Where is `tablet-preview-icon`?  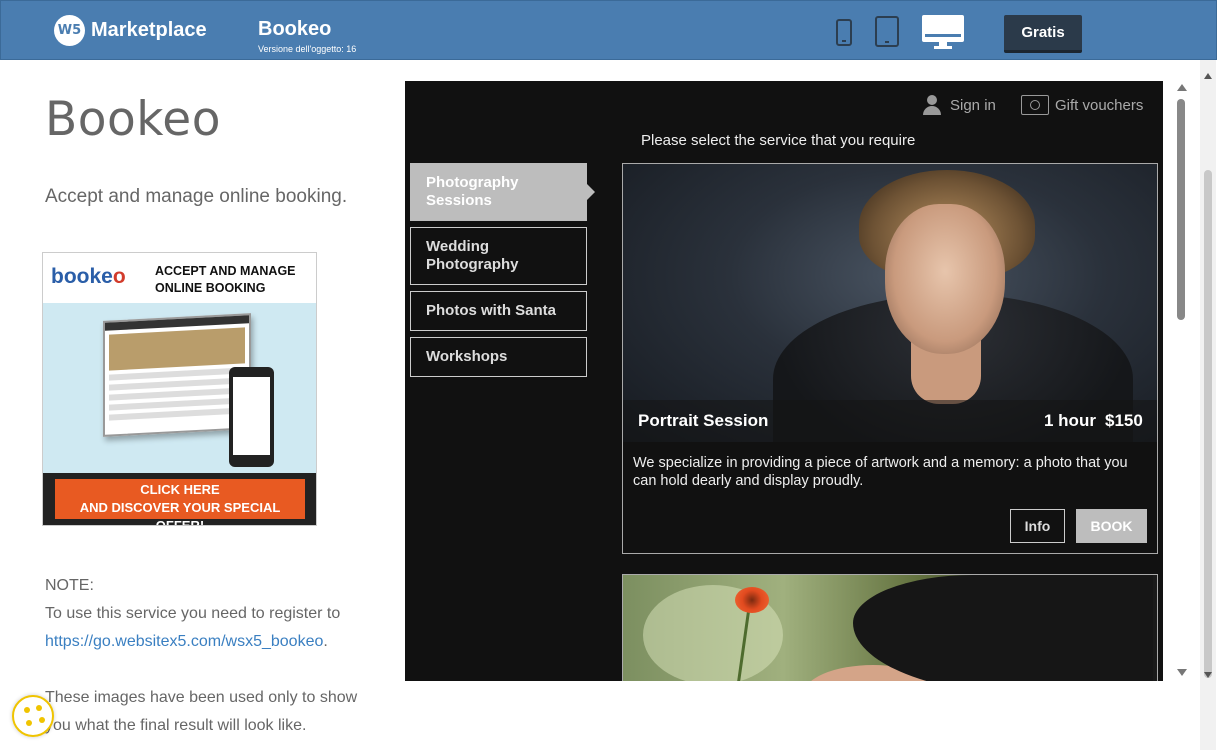
tablet-preview-icon is located at coordinates (887, 31).